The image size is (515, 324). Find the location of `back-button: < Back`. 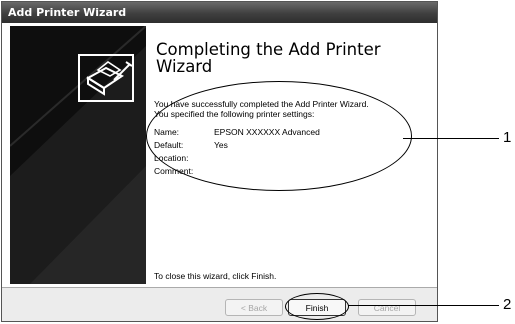

back-button: < Back is located at coordinates (254, 307).